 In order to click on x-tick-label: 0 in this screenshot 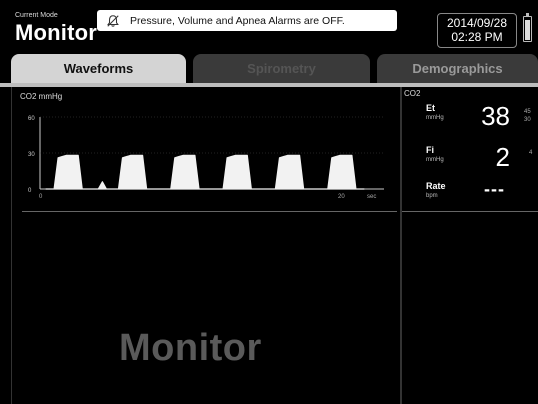, I will do `click(41, 197)`.